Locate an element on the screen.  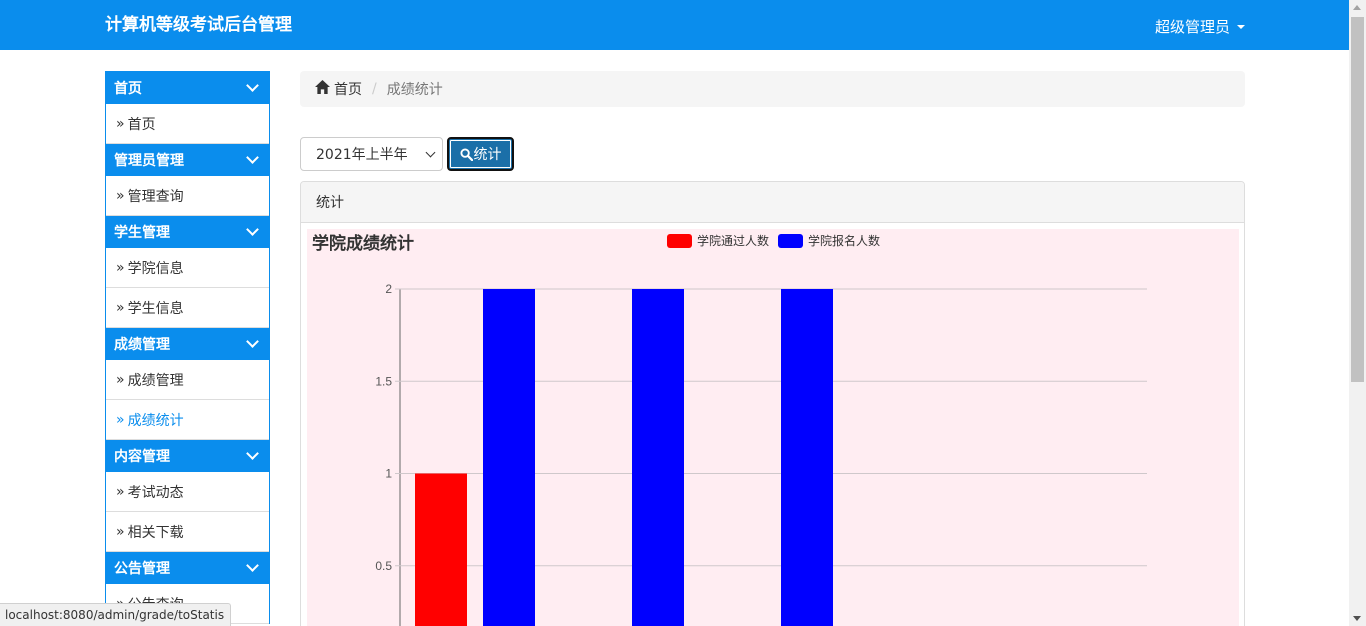
sidebar-group-grade: 成绩管理 is located at coordinates (187, 344).